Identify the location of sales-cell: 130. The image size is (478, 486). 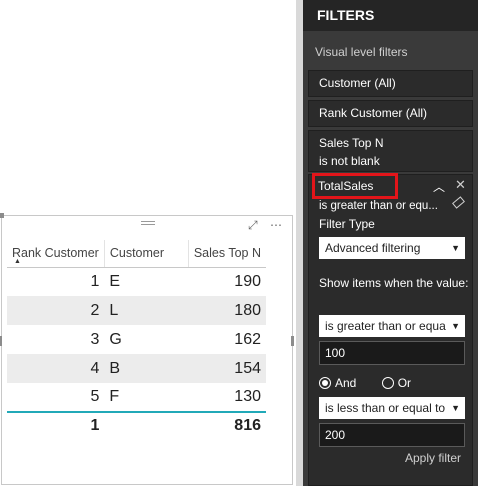
(247, 396).